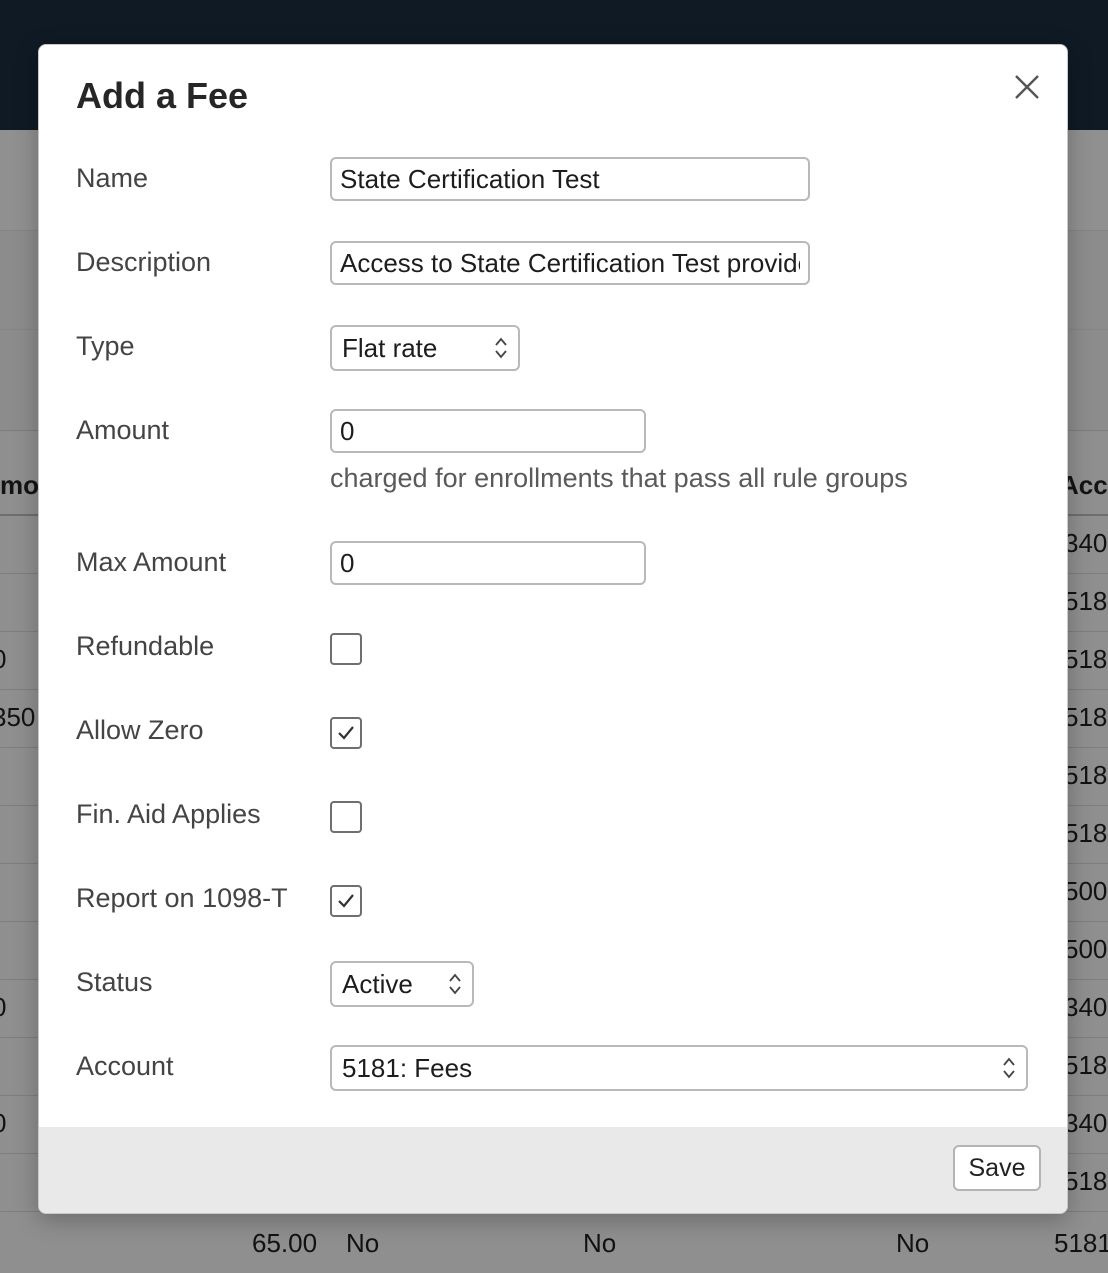  What do you see at coordinates (570, 179) in the screenshot?
I see `name-input` at bounding box center [570, 179].